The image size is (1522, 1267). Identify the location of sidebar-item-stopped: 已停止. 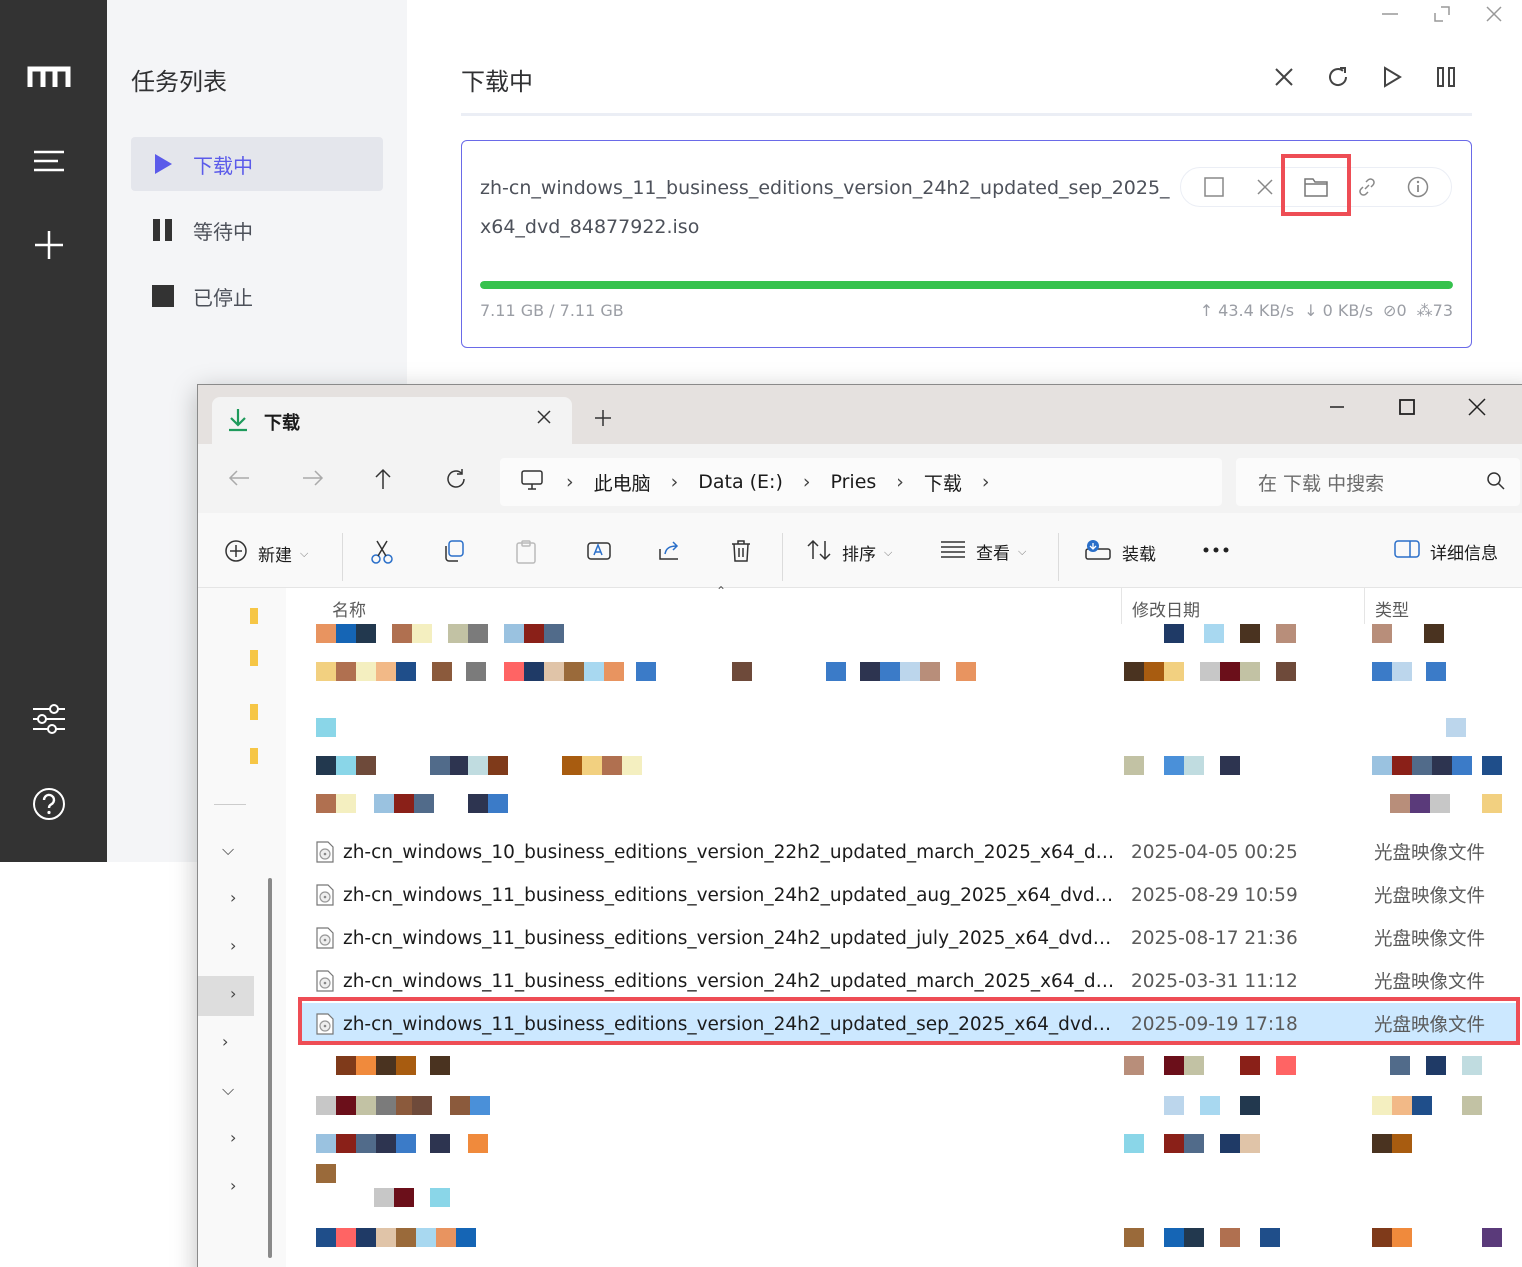
(257, 296).